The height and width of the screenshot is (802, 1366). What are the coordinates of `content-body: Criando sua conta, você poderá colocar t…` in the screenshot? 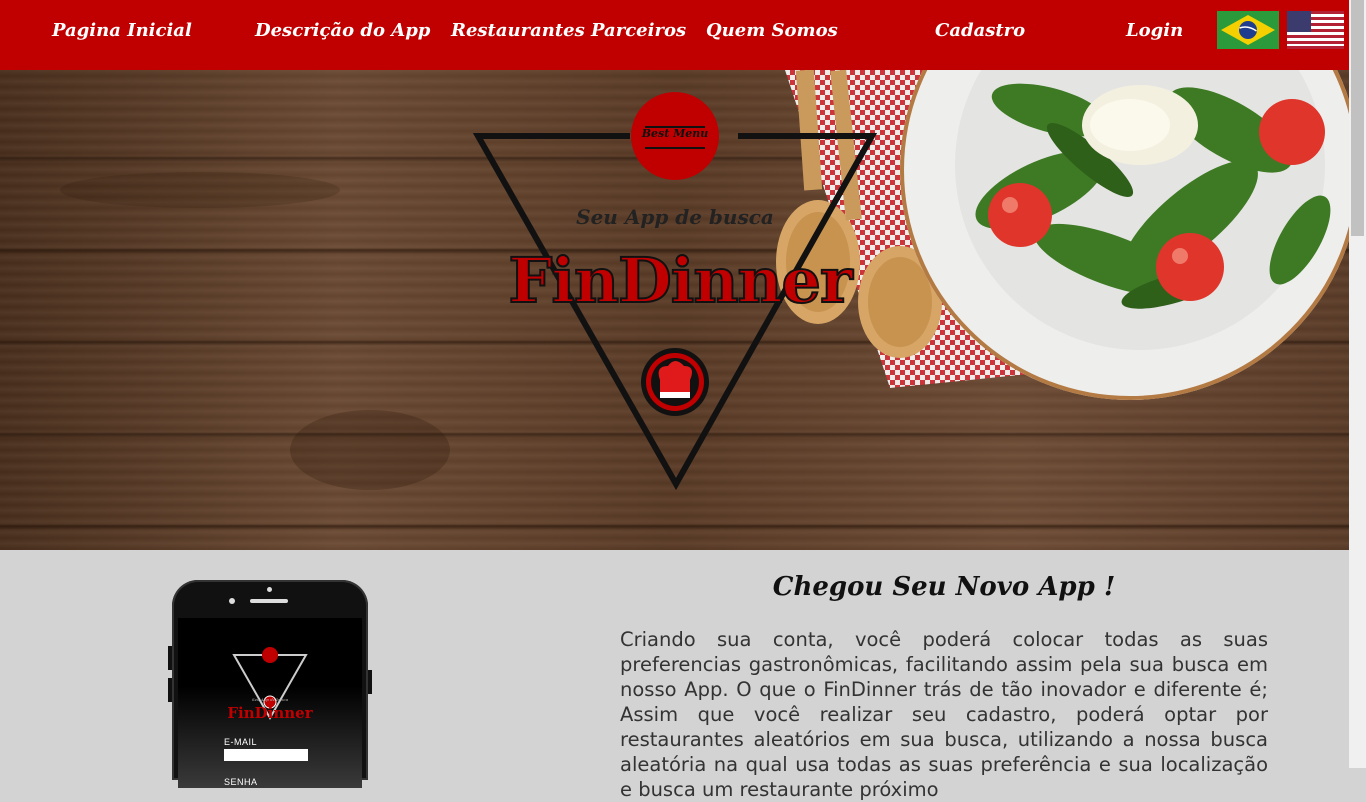 It's located at (944, 714).